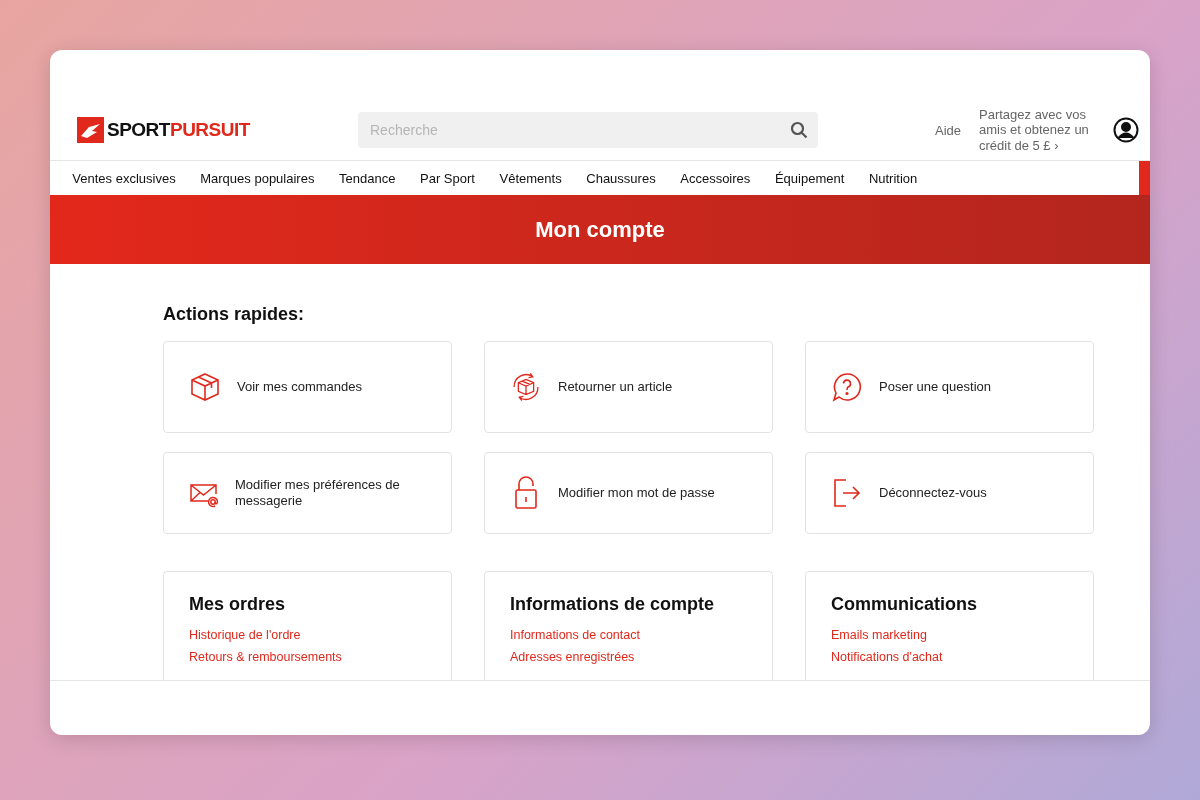 The height and width of the screenshot is (800, 1200). Describe the element at coordinates (526, 493) in the screenshot. I see `padlock-icon` at that location.